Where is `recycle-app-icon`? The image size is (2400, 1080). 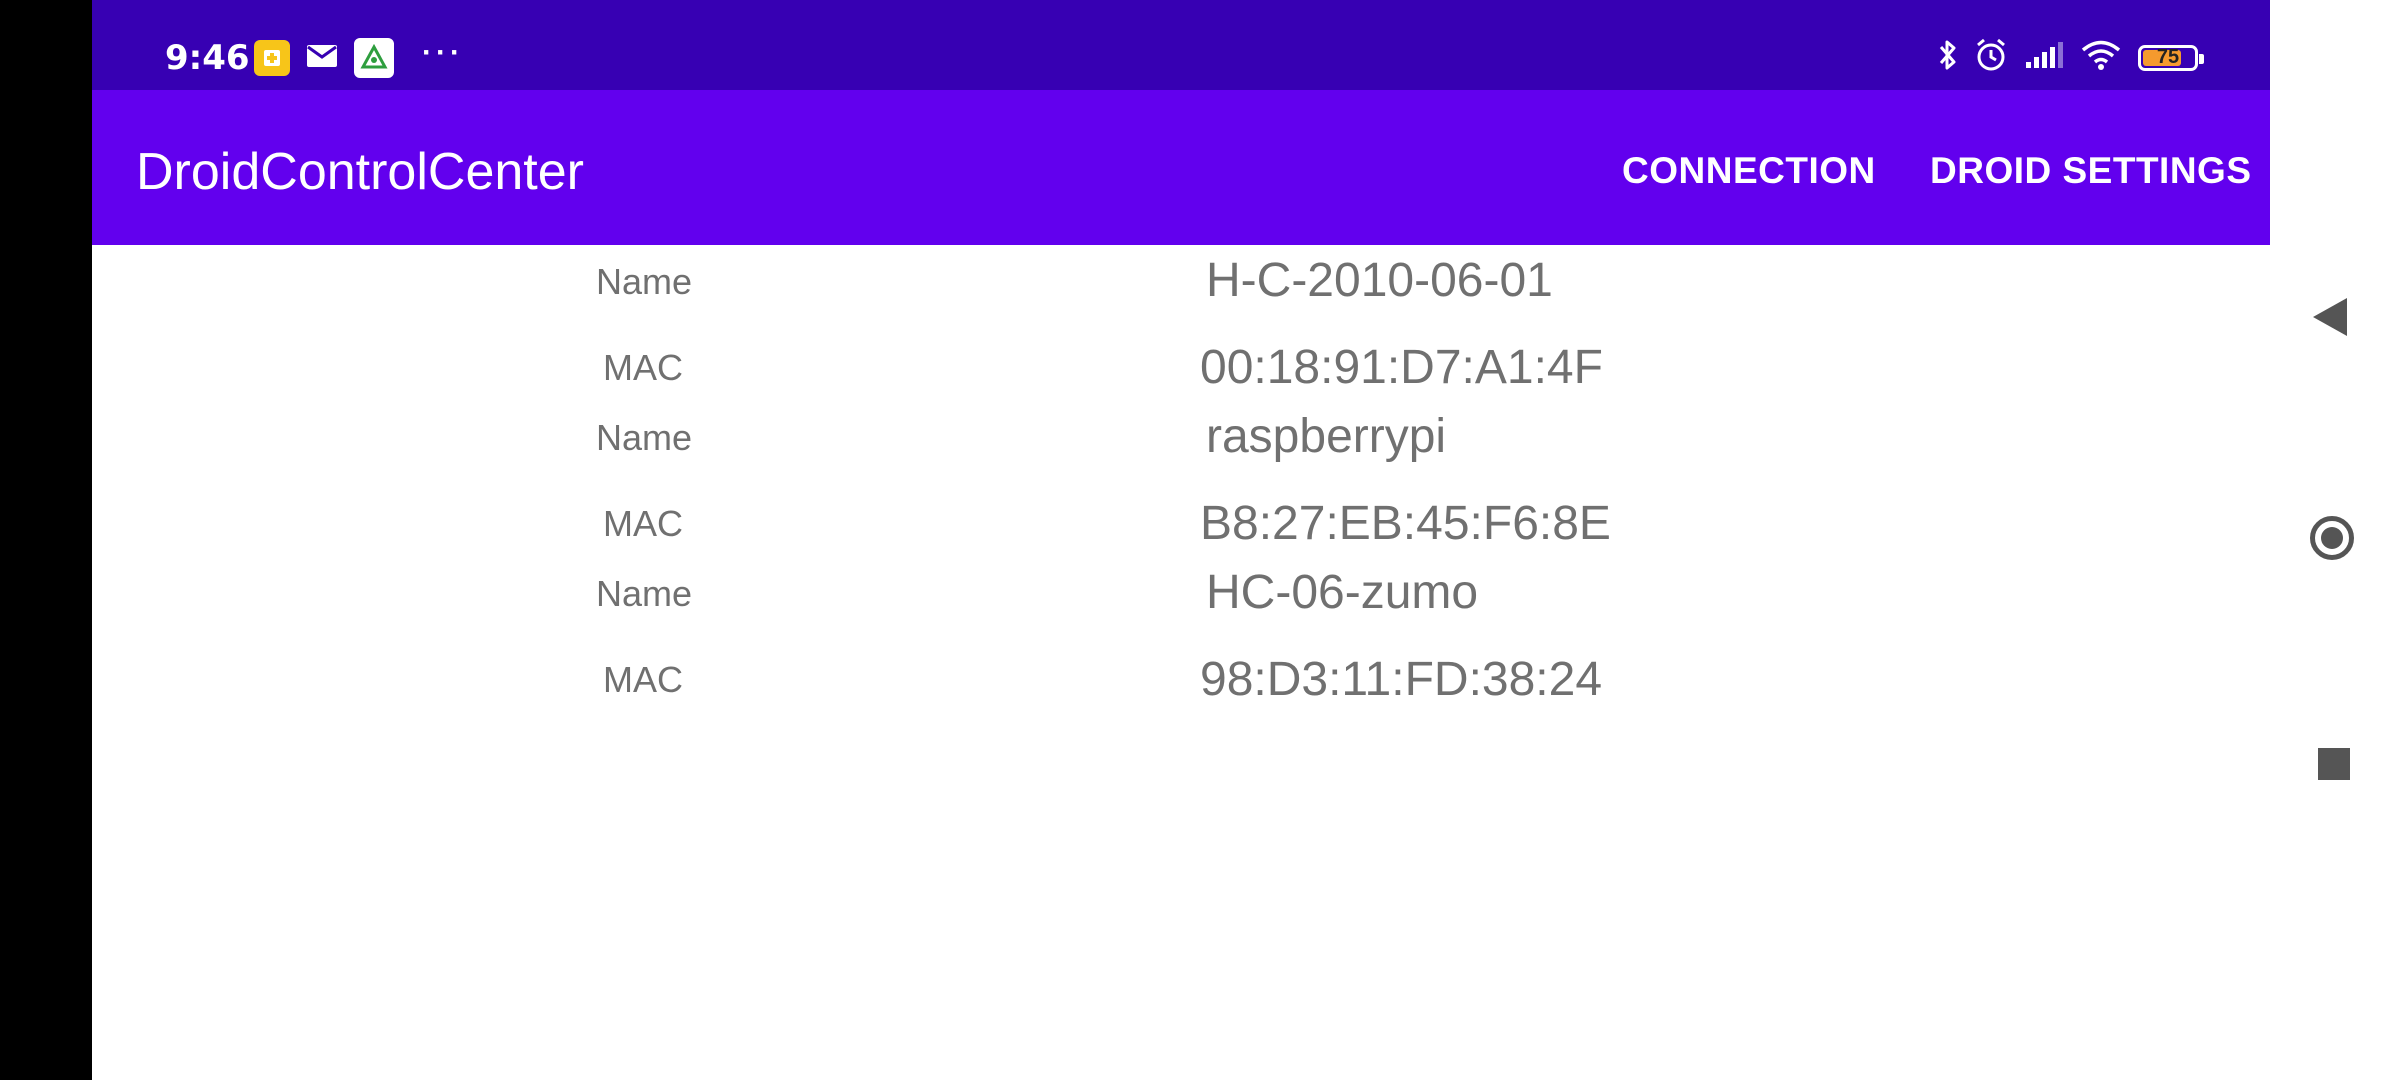 recycle-app-icon is located at coordinates (374, 58).